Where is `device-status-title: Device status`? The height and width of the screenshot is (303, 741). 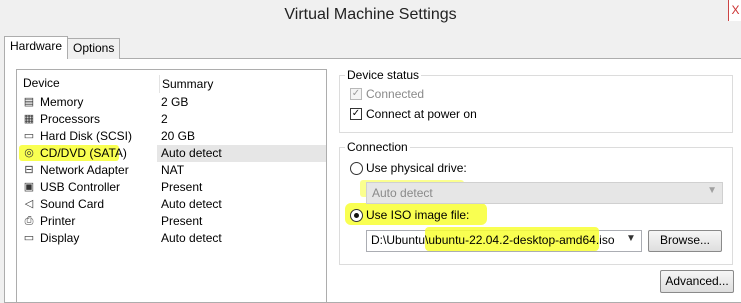
device-status-title: Device status is located at coordinates (383, 75).